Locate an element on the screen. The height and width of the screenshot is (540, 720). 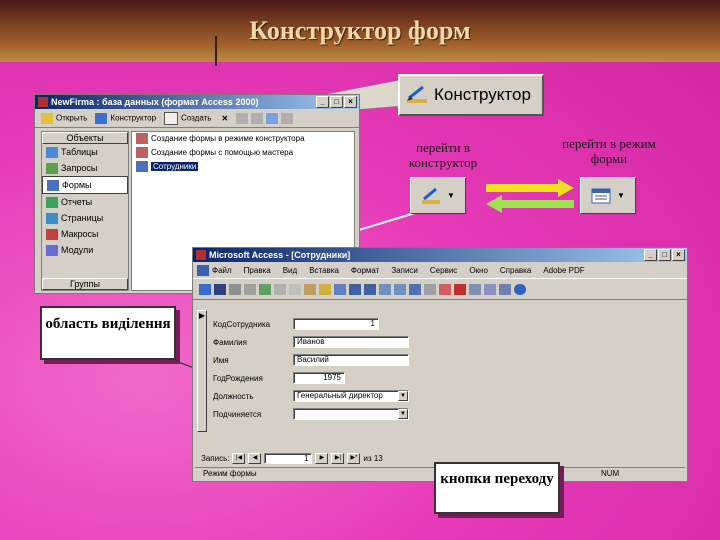
nav-label: Запись: is located at coordinates (215, 458).